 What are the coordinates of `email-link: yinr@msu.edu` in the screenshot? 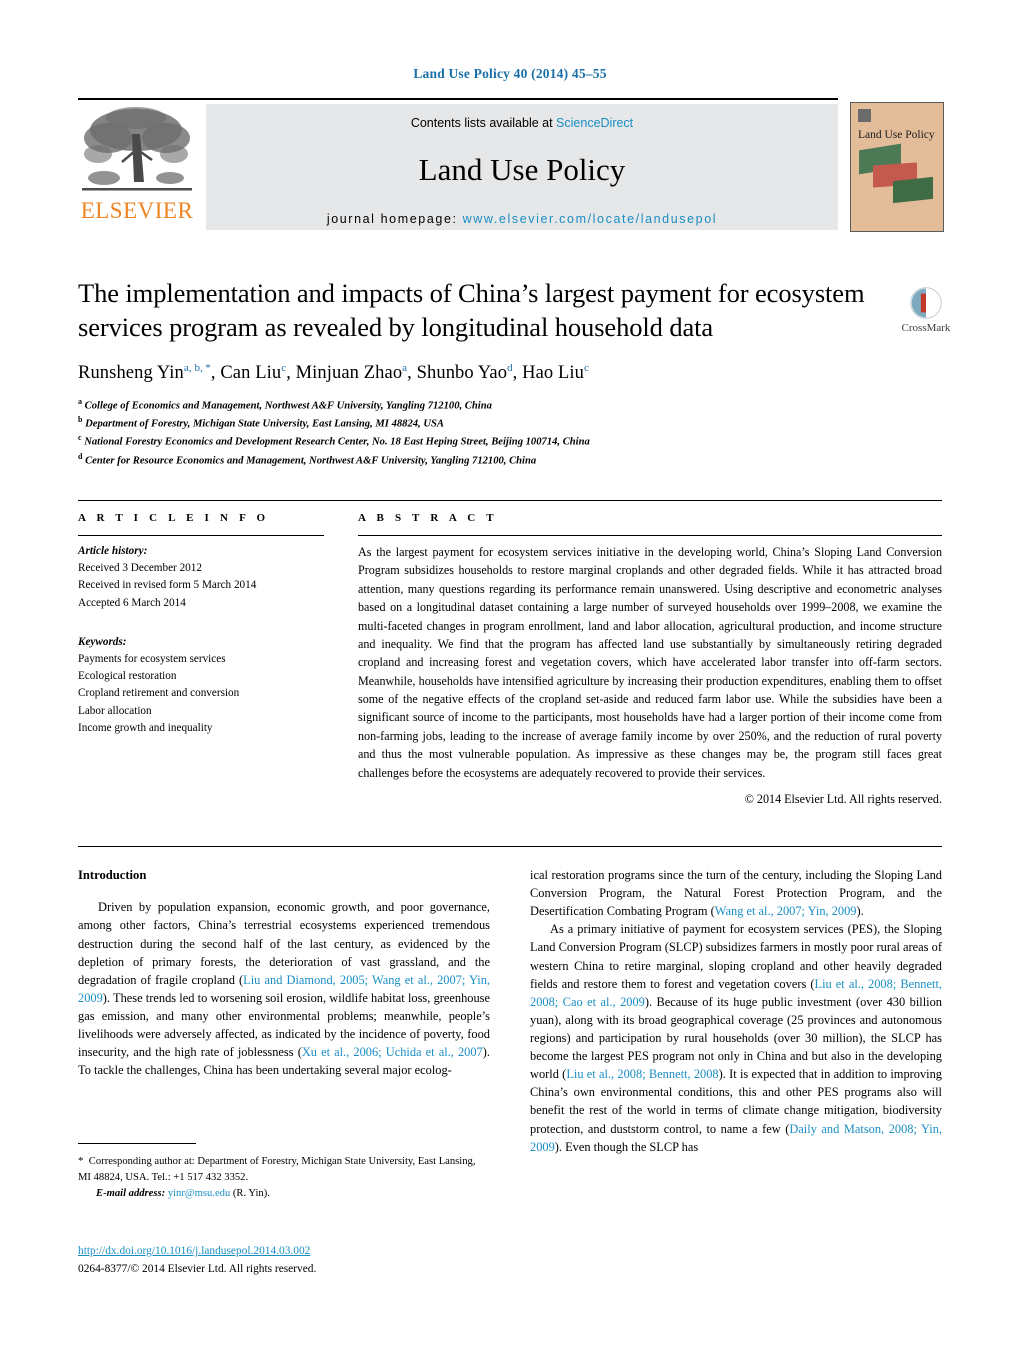 It's located at (199, 1193).